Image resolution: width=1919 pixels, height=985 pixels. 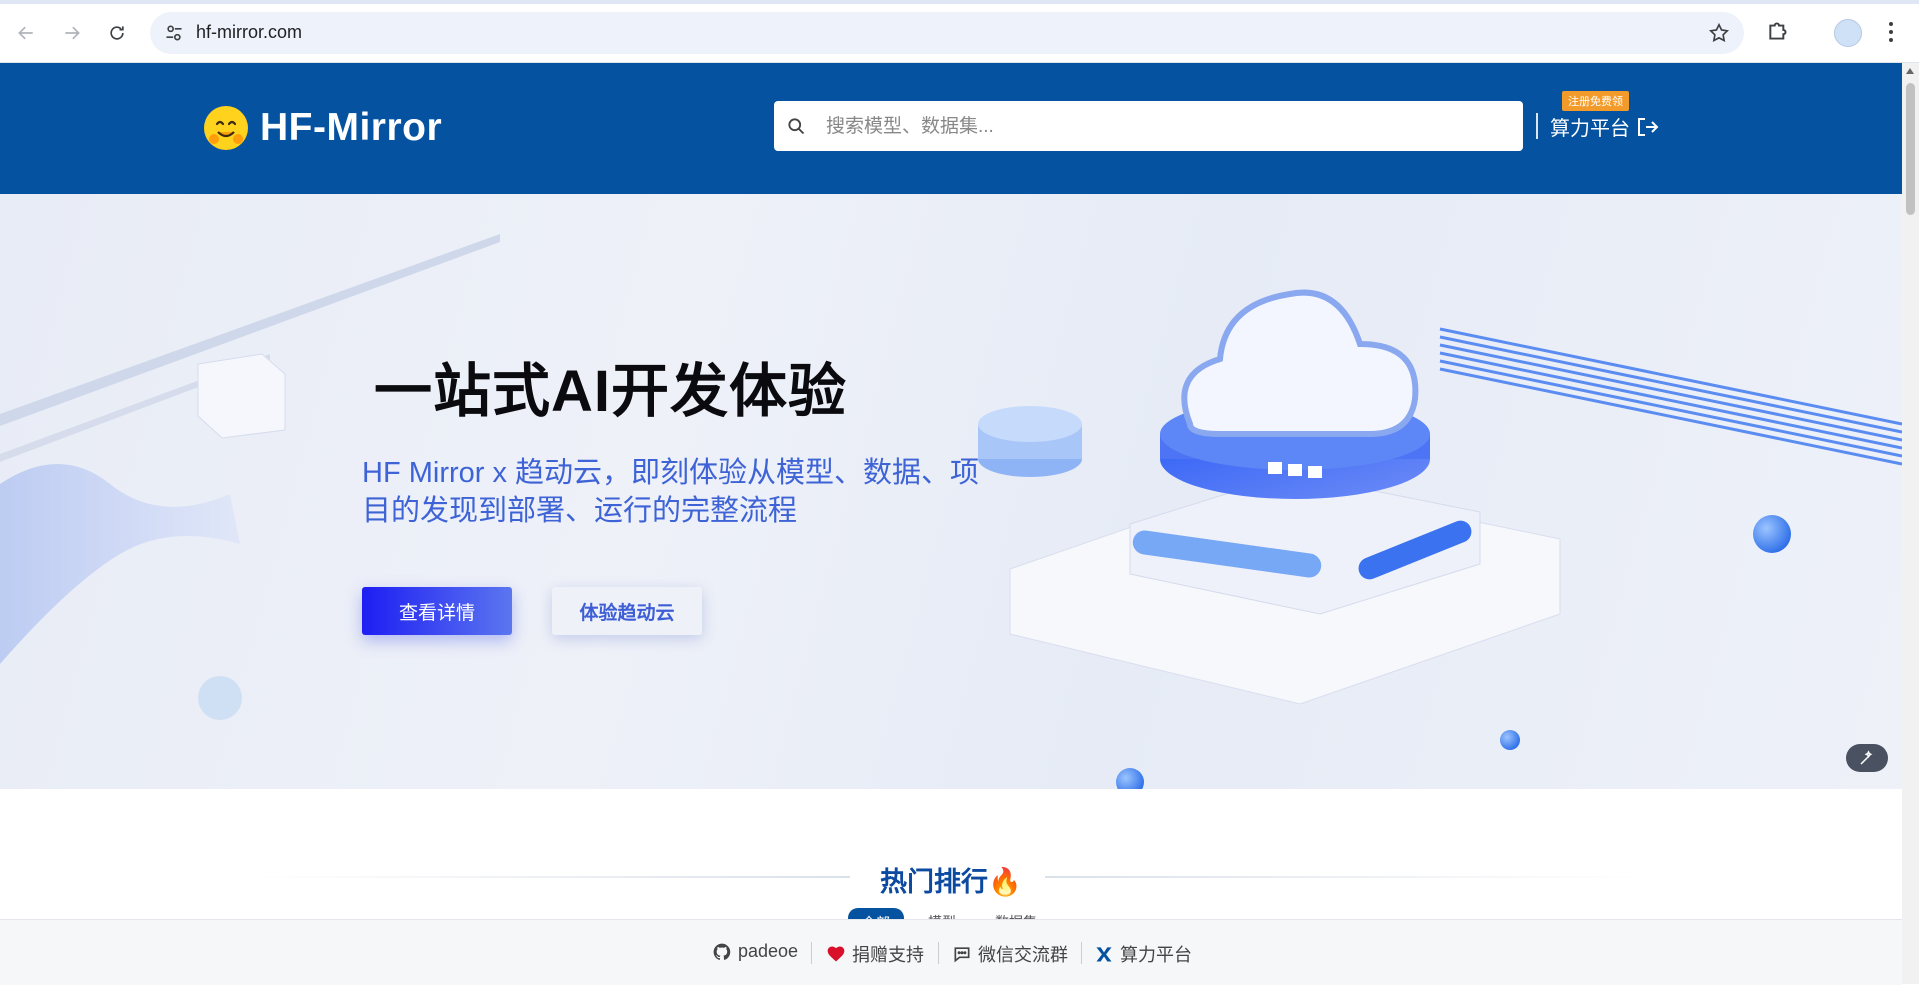 I want to click on footer-bar: padeoe 捐赠支持 微信交流群 算力平台, so click(x=951, y=952).